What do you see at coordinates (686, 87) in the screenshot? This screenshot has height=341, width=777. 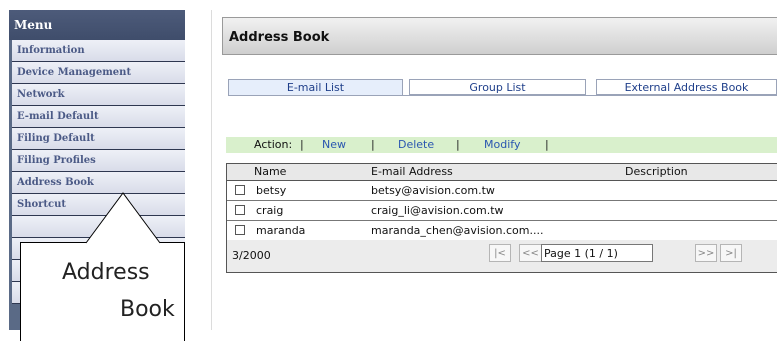 I see `tab-external-address-book: External Address Book` at bounding box center [686, 87].